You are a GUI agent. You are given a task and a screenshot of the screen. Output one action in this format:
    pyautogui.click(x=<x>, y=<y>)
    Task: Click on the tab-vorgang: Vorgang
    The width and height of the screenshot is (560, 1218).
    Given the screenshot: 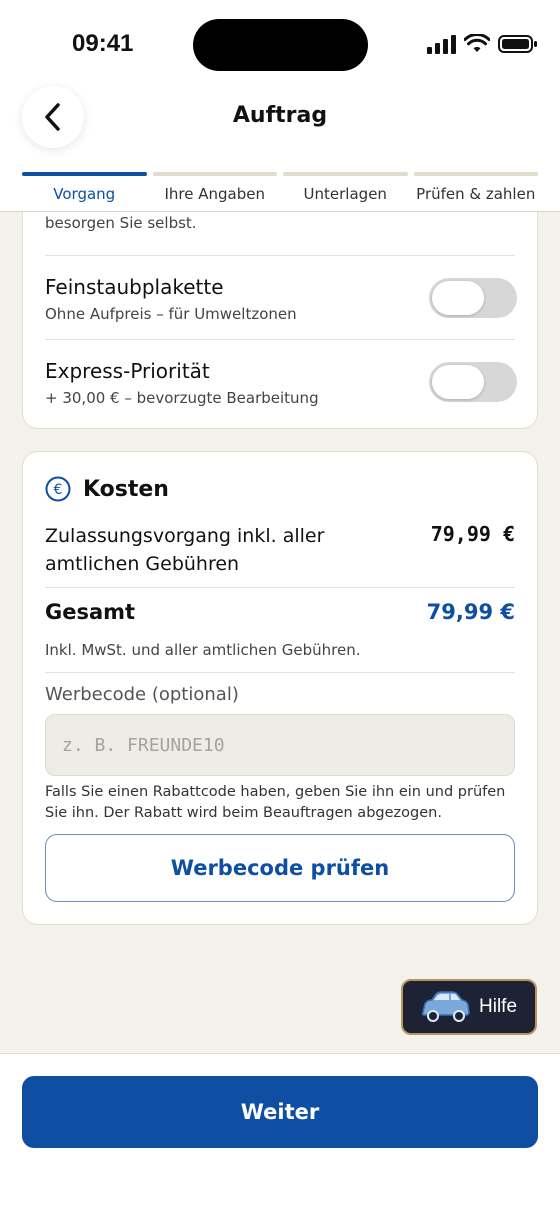 What is the action you would take?
    pyautogui.click(x=84, y=187)
    